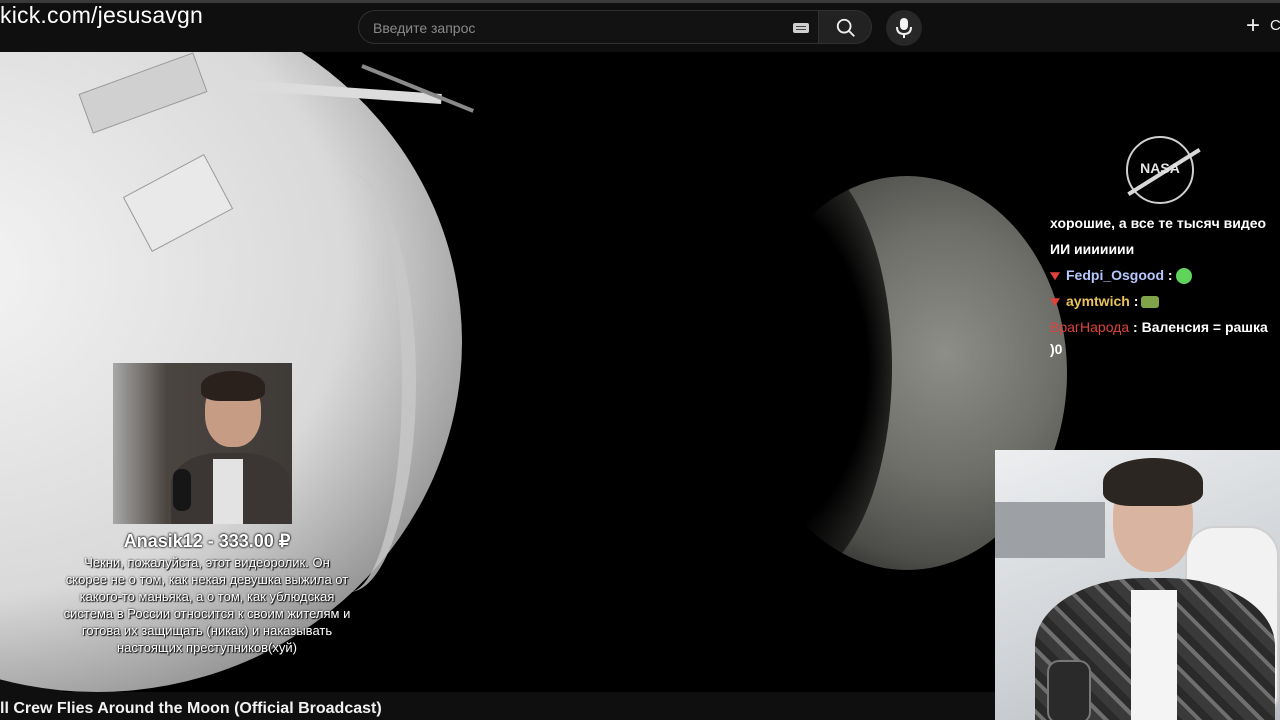  Describe the element at coordinates (1056, 349) in the screenshot. I see `chat-message-text: )0` at that location.